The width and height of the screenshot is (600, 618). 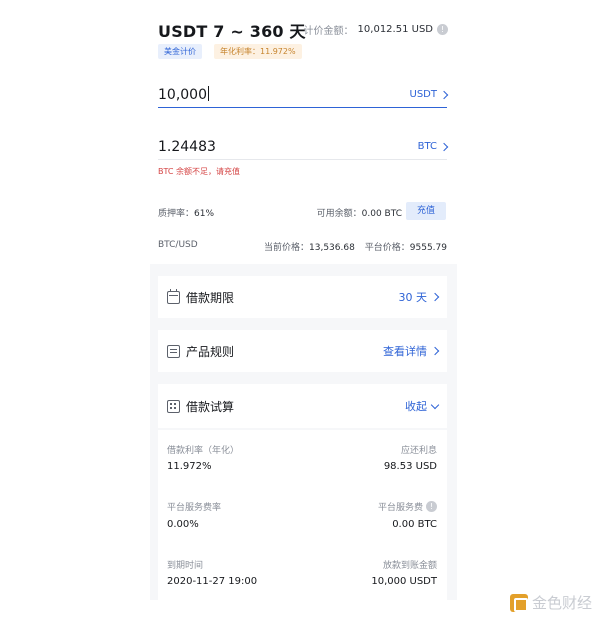 I want to click on rate-value: 11.972%, so click(x=189, y=466).